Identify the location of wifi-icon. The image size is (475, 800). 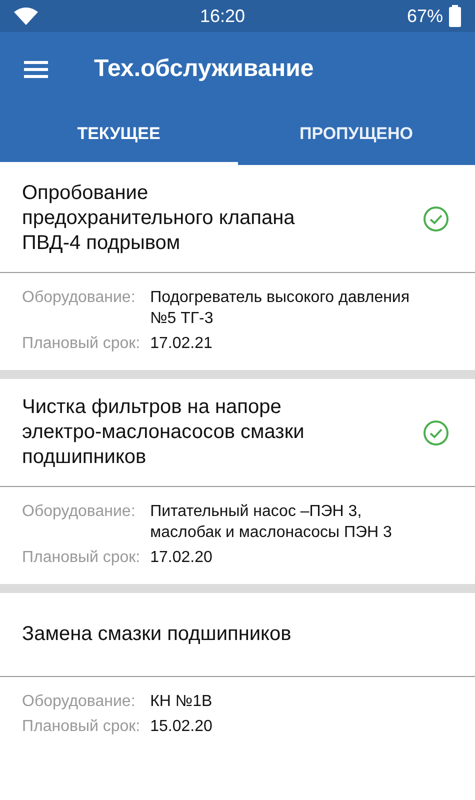
(26, 16).